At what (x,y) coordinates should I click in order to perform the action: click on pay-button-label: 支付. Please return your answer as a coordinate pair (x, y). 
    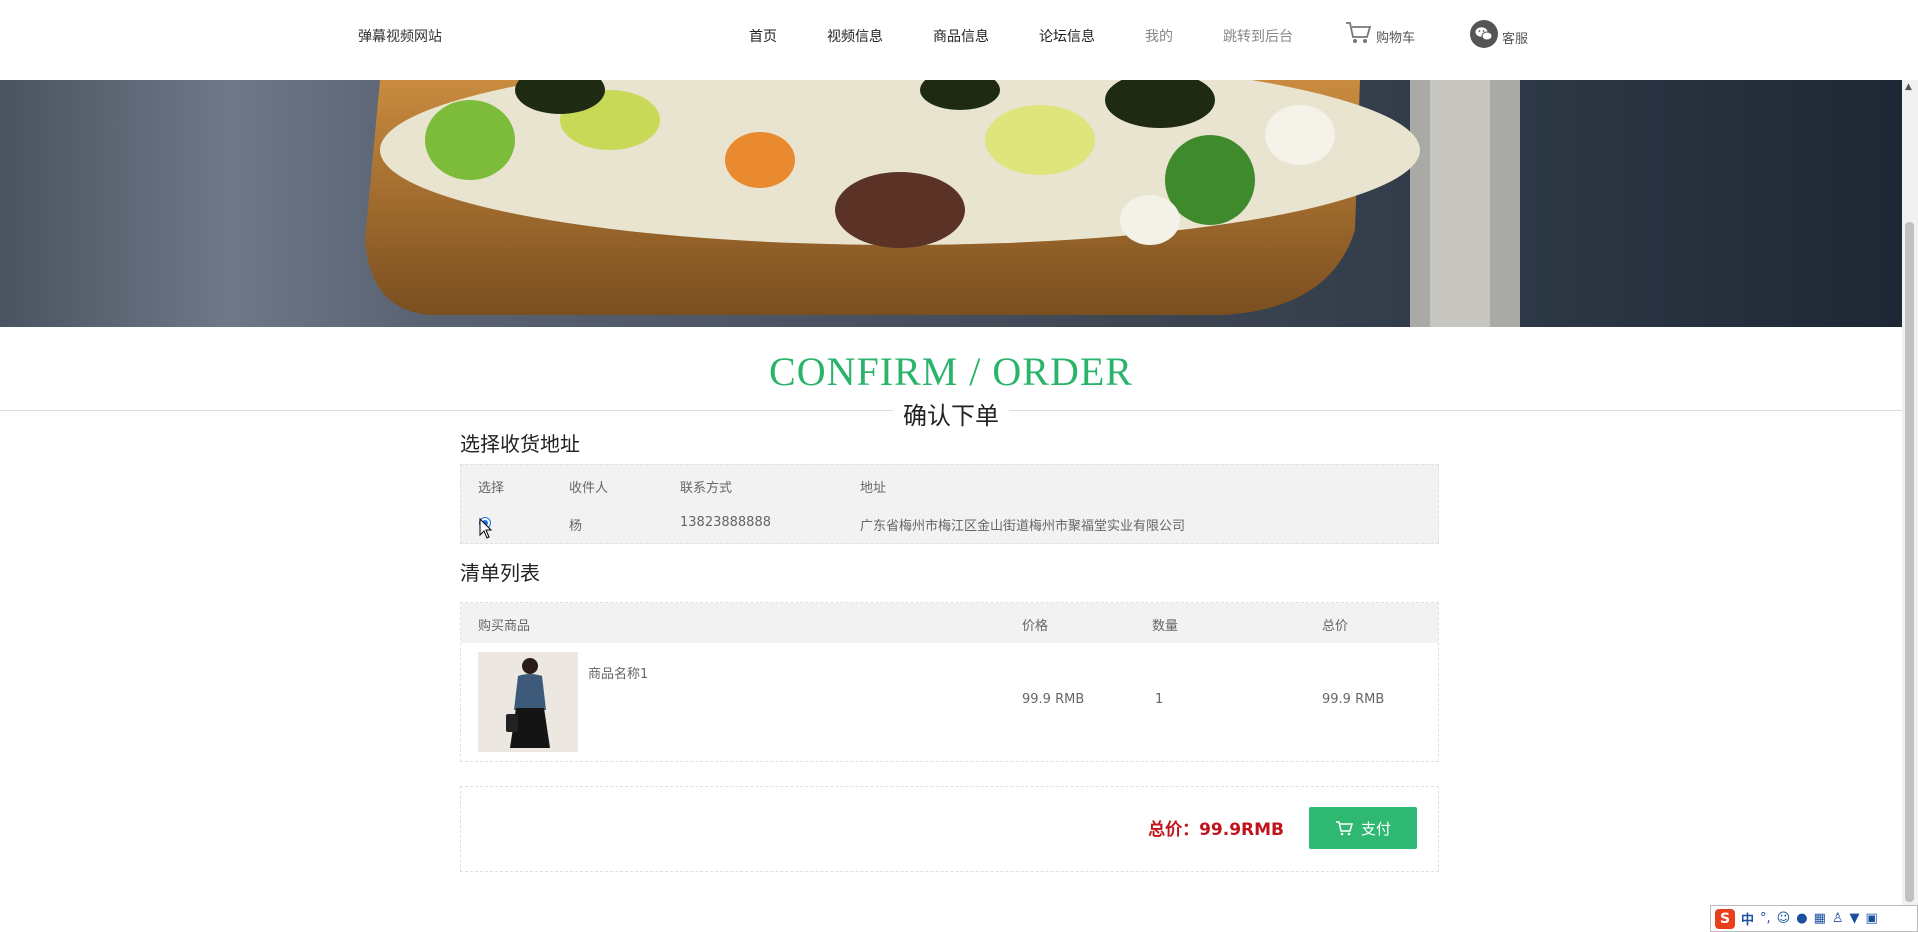
    Looking at the image, I should click on (1375, 828).